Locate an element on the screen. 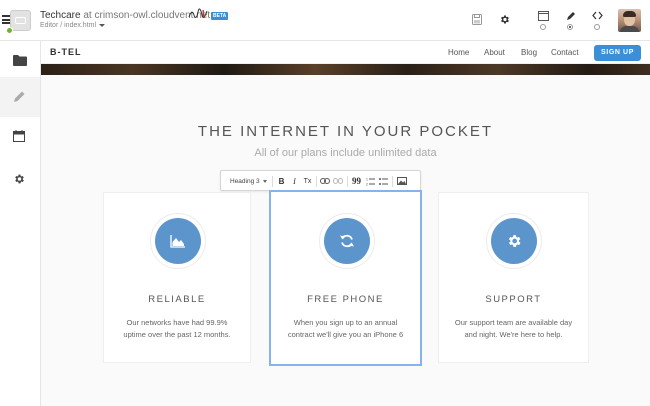 Image resolution: width=650 pixels, height=406 pixels. card-title: RELIABLE is located at coordinates (177, 299).